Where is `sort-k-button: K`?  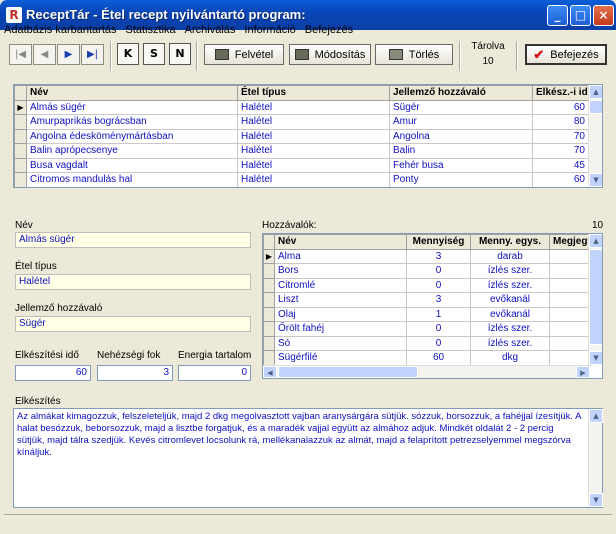 sort-k-button: K is located at coordinates (128, 54).